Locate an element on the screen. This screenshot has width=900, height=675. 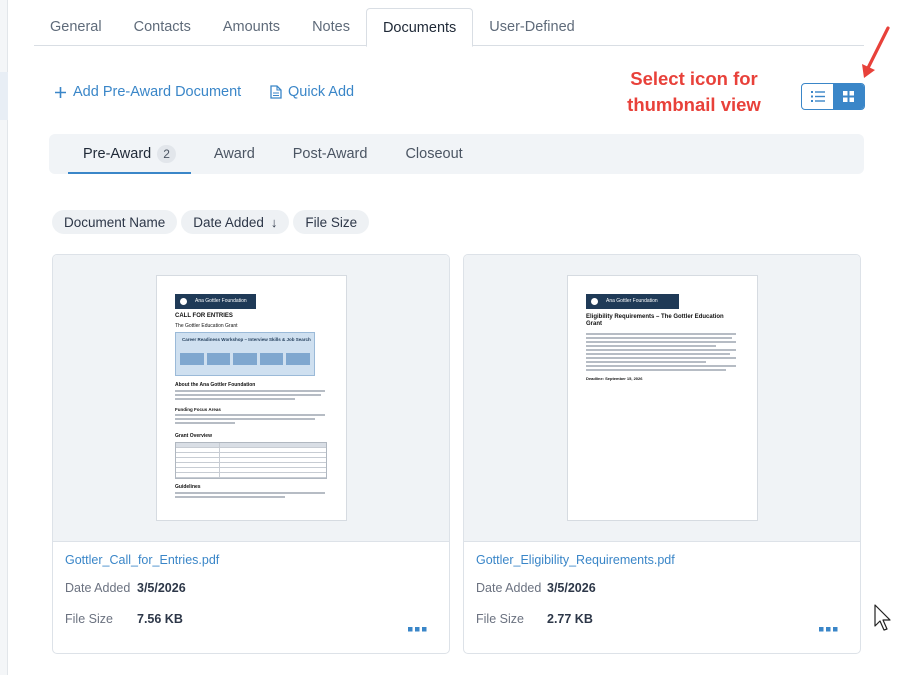
add-pre-award-document-link: Add Pre-Award Document is located at coordinates (147, 92).